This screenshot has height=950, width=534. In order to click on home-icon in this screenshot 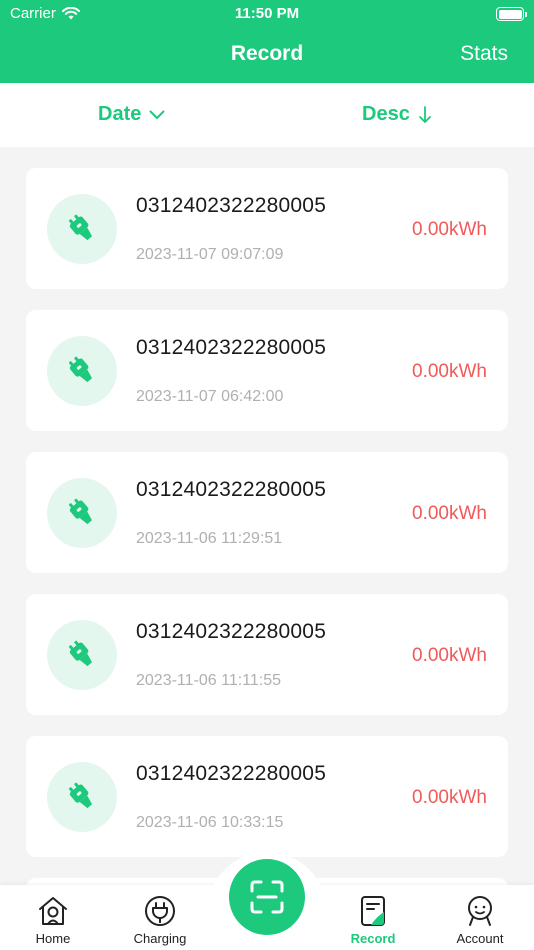, I will do `click(53, 911)`.